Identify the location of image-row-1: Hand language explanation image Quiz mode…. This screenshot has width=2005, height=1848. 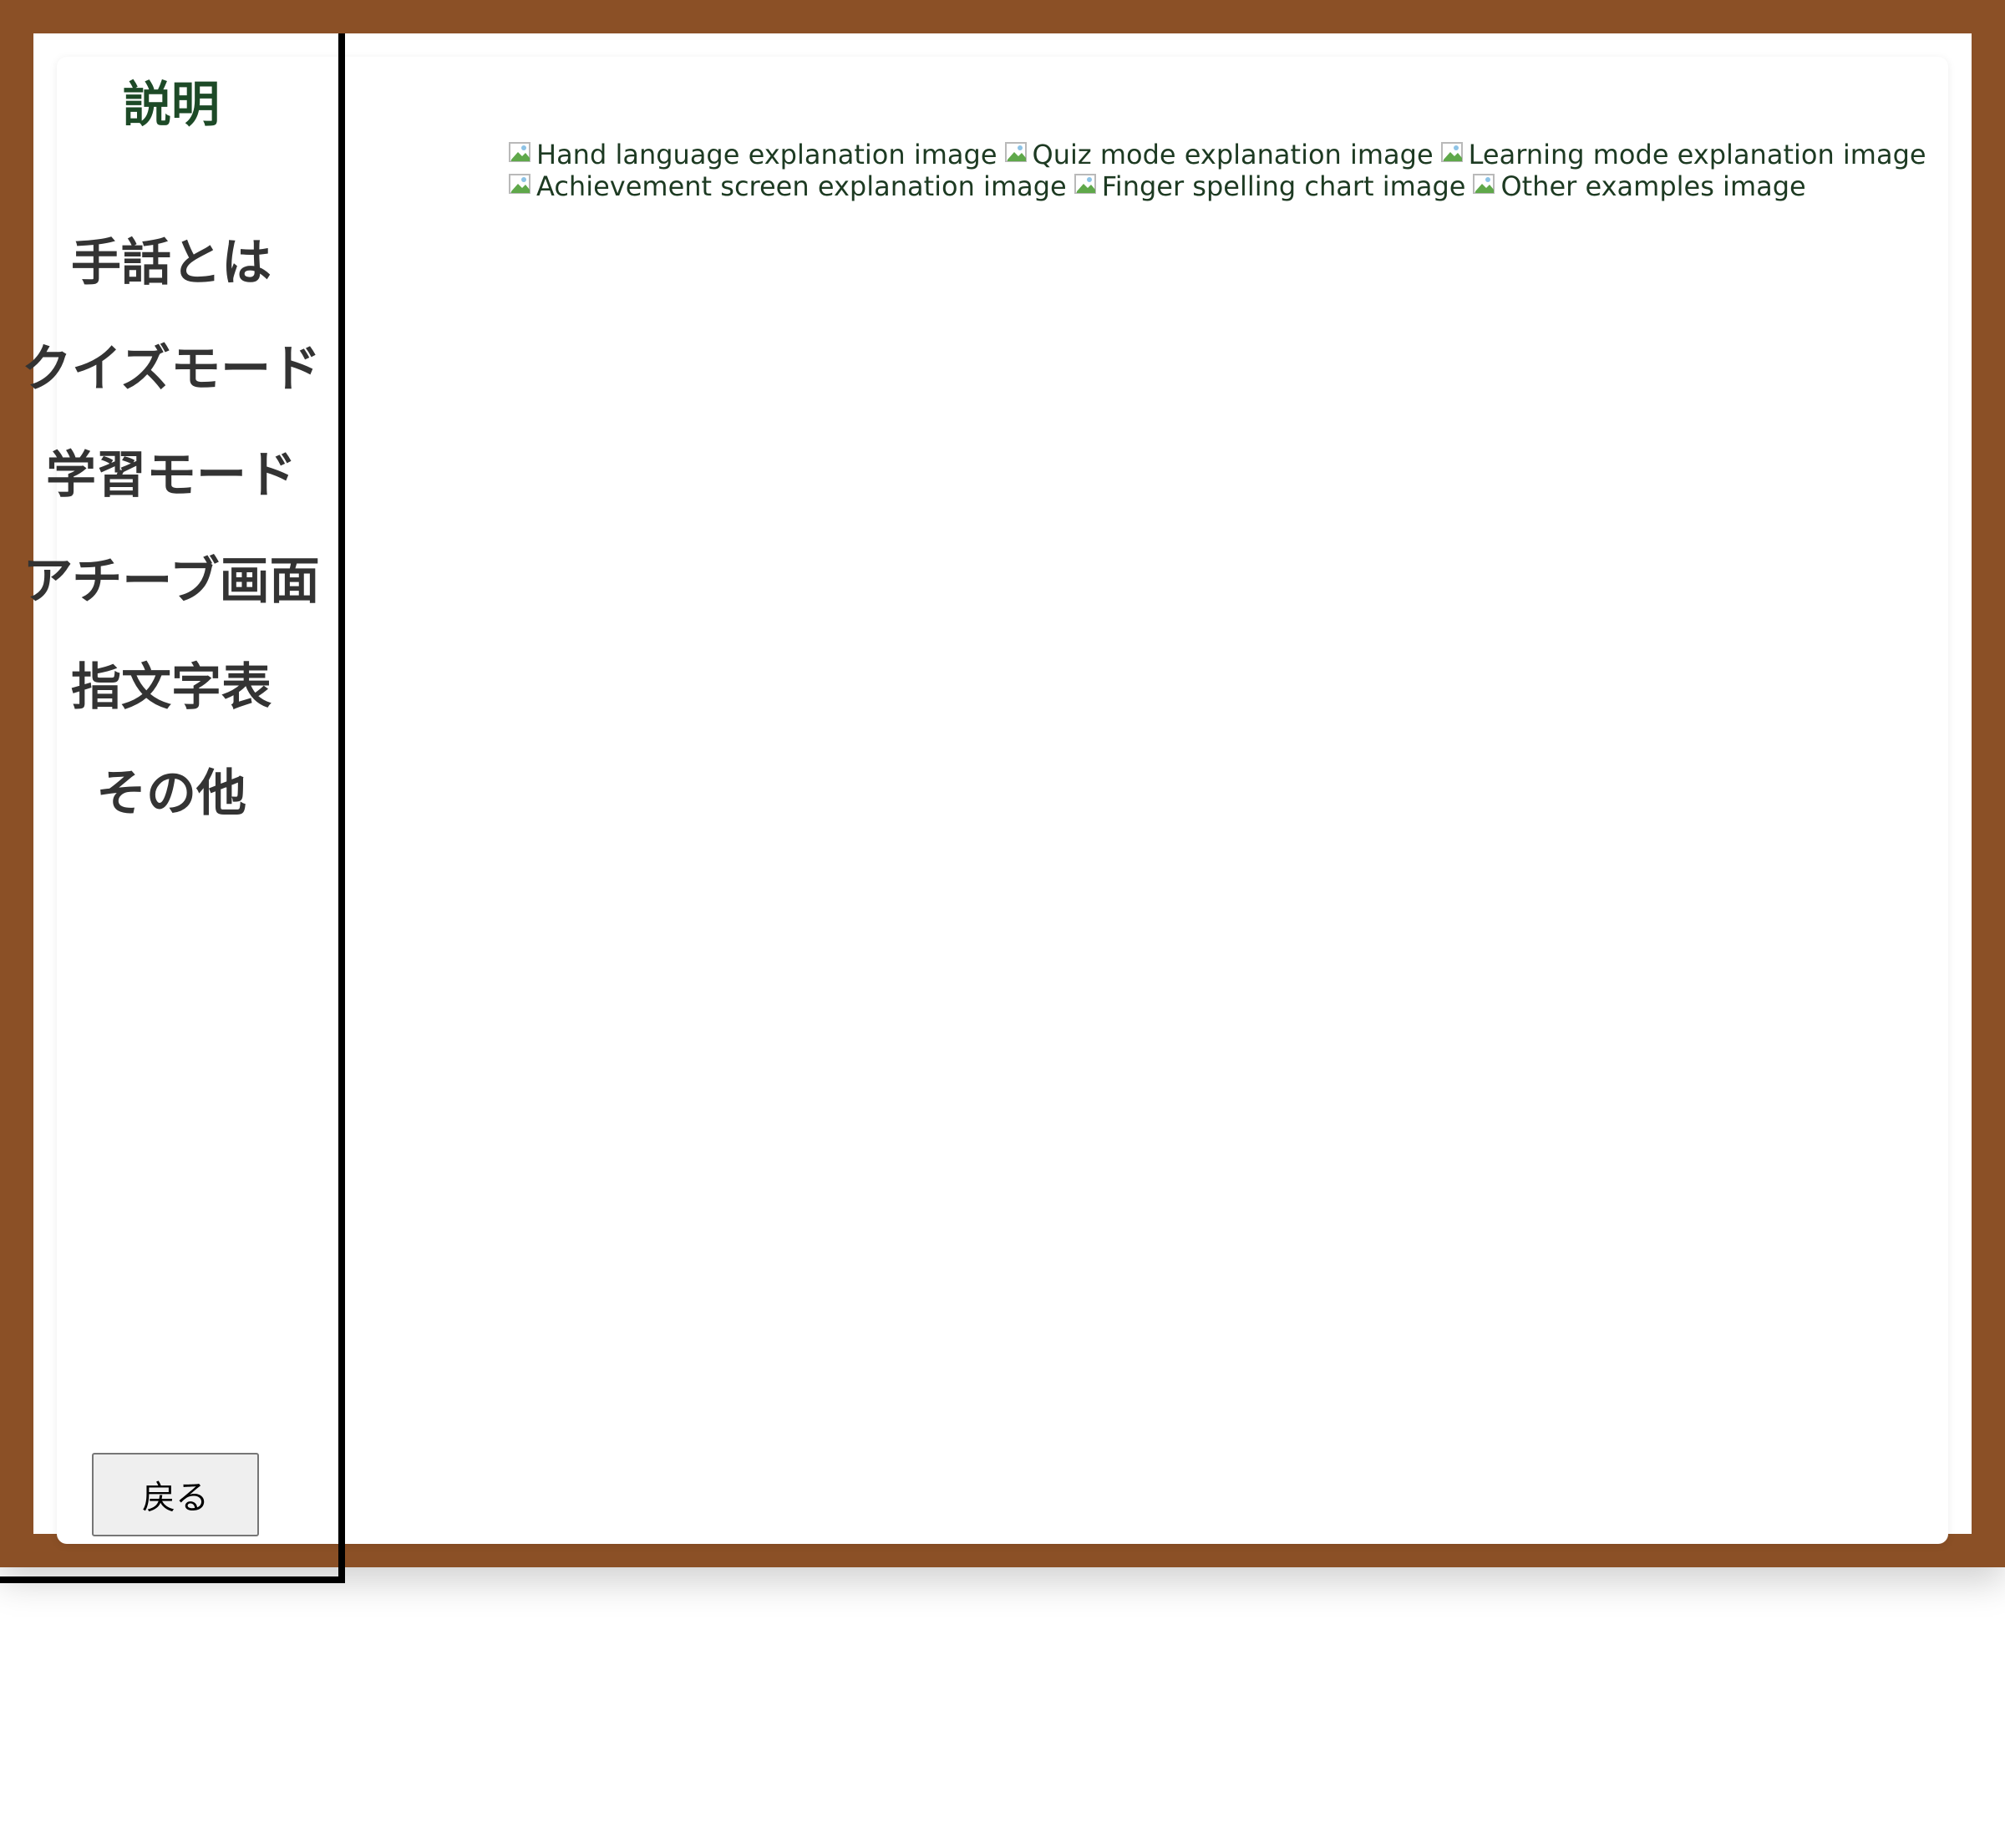
(1217, 154).